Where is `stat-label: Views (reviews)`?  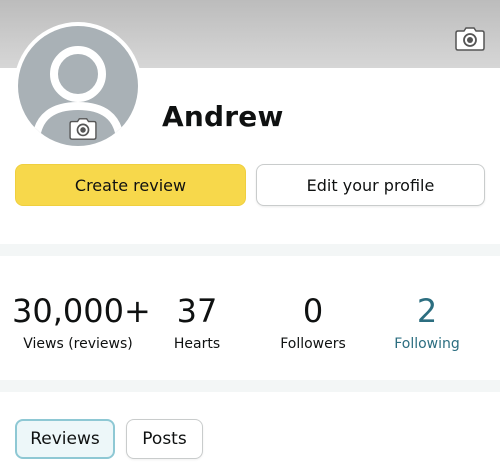 stat-label: Views (reviews) is located at coordinates (78, 344).